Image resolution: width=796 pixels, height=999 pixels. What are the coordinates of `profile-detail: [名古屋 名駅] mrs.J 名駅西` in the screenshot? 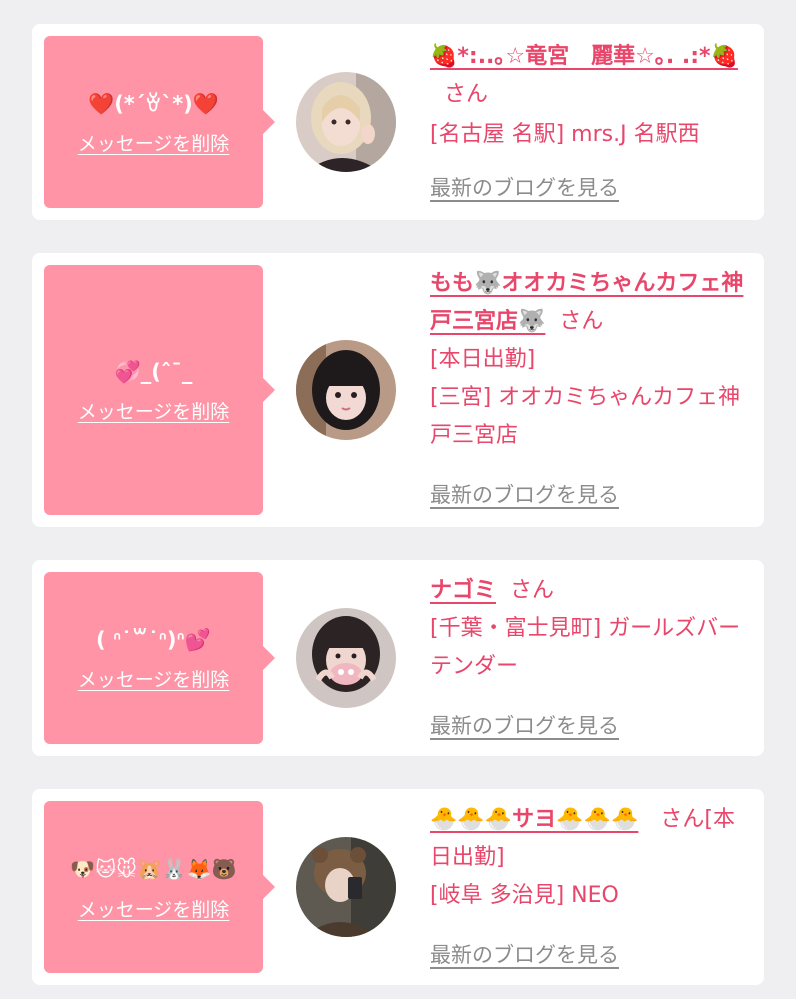 It's located at (565, 134).